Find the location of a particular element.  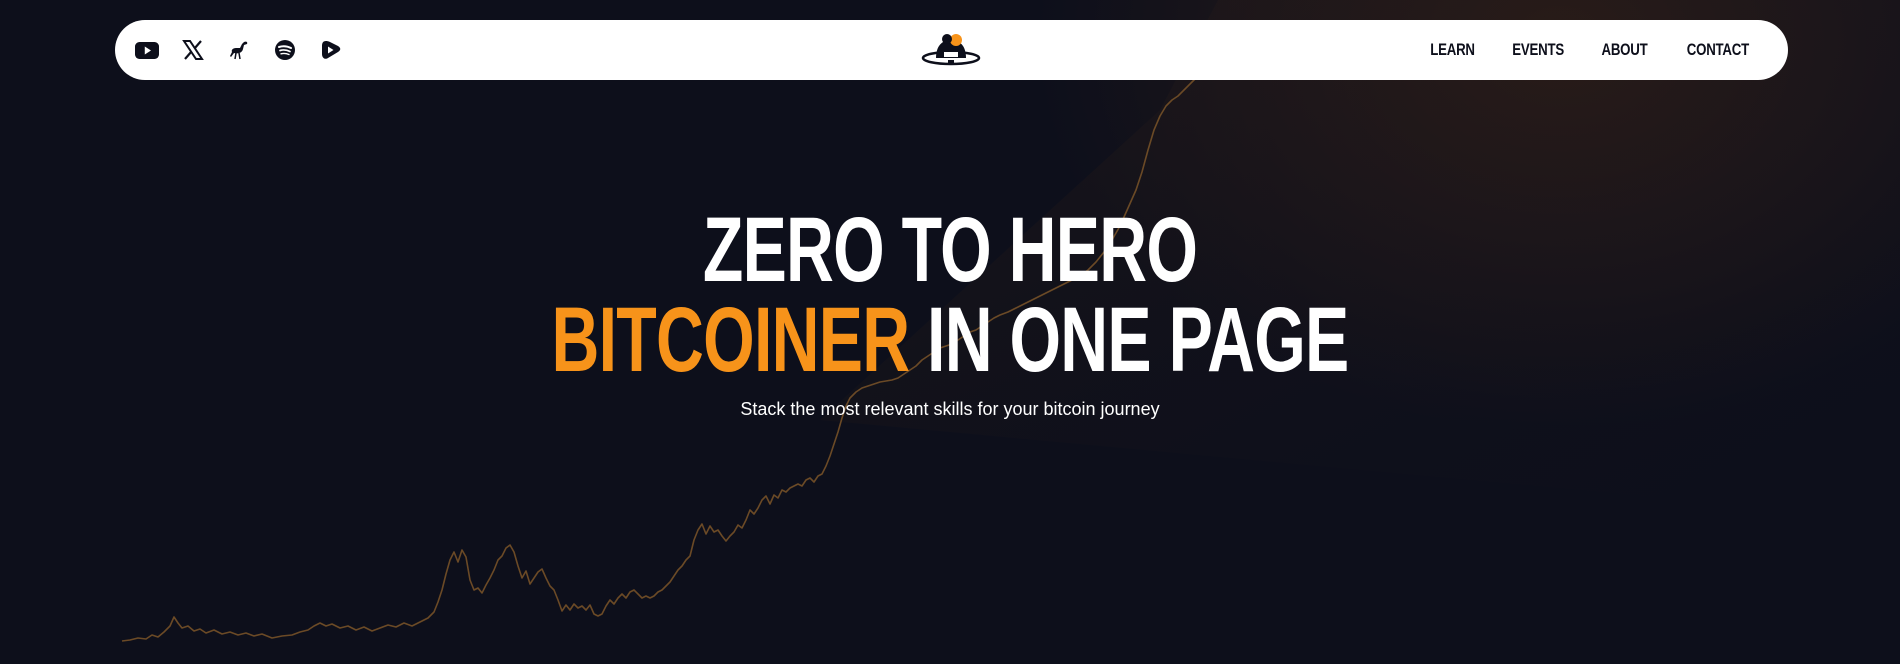

site-logo is located at coordinates (951, 50).